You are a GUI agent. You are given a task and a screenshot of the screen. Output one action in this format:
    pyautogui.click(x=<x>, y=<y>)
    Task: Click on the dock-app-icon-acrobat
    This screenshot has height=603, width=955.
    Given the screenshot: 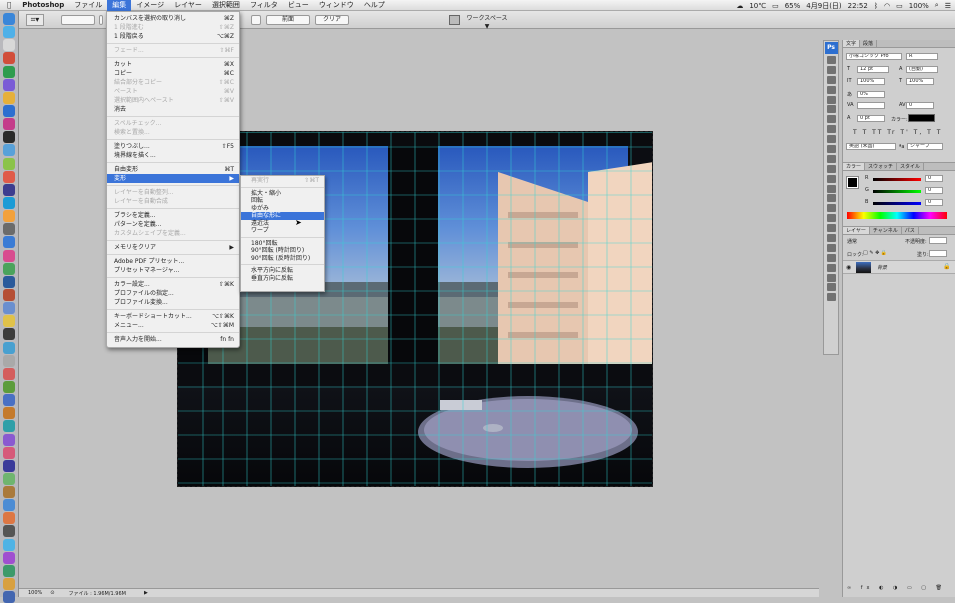 What is the action you would take?
    pyautogui.click(x=9, y=242)
    